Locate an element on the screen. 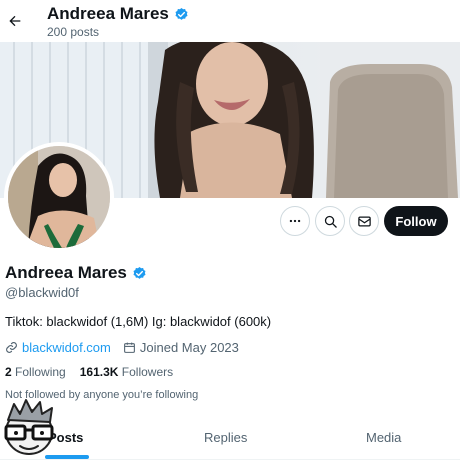 This screenshot has width=460, height=460. followers-count: 161.3K is located at coordinates (99, 372).